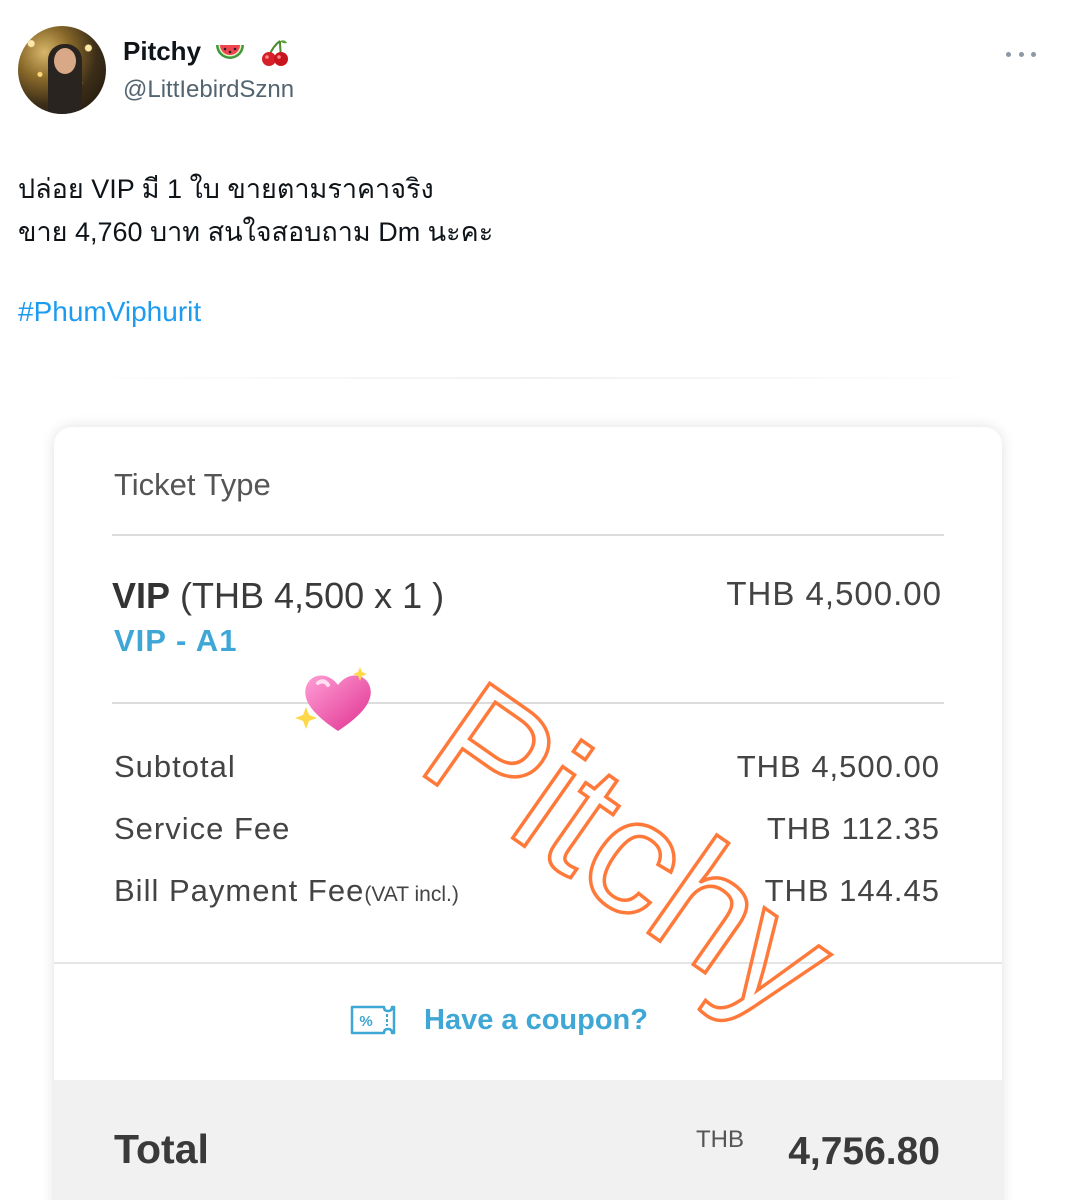 The width and height of the screenshot is (1073, 1200). Describe the element at coordinates (239, 890) in the screenshot. I see `bill-payment-fee-text: Bill Payment Fee` at that location.